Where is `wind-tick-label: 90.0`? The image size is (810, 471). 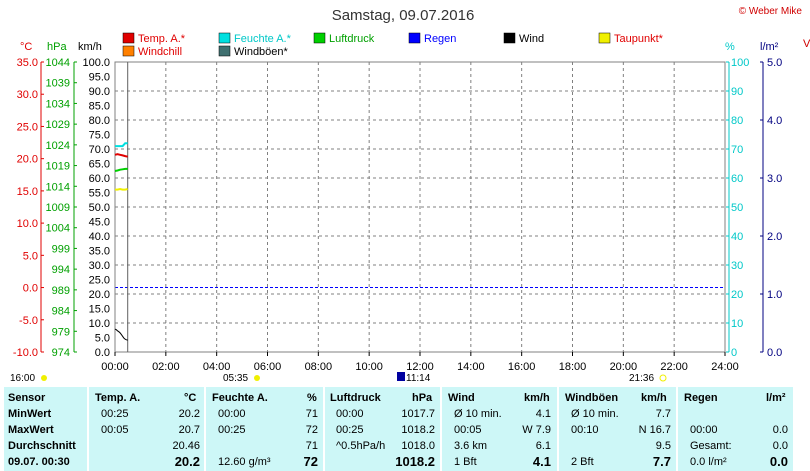 wind-tick-label: 90.0 is located at coordinates (99, 92).